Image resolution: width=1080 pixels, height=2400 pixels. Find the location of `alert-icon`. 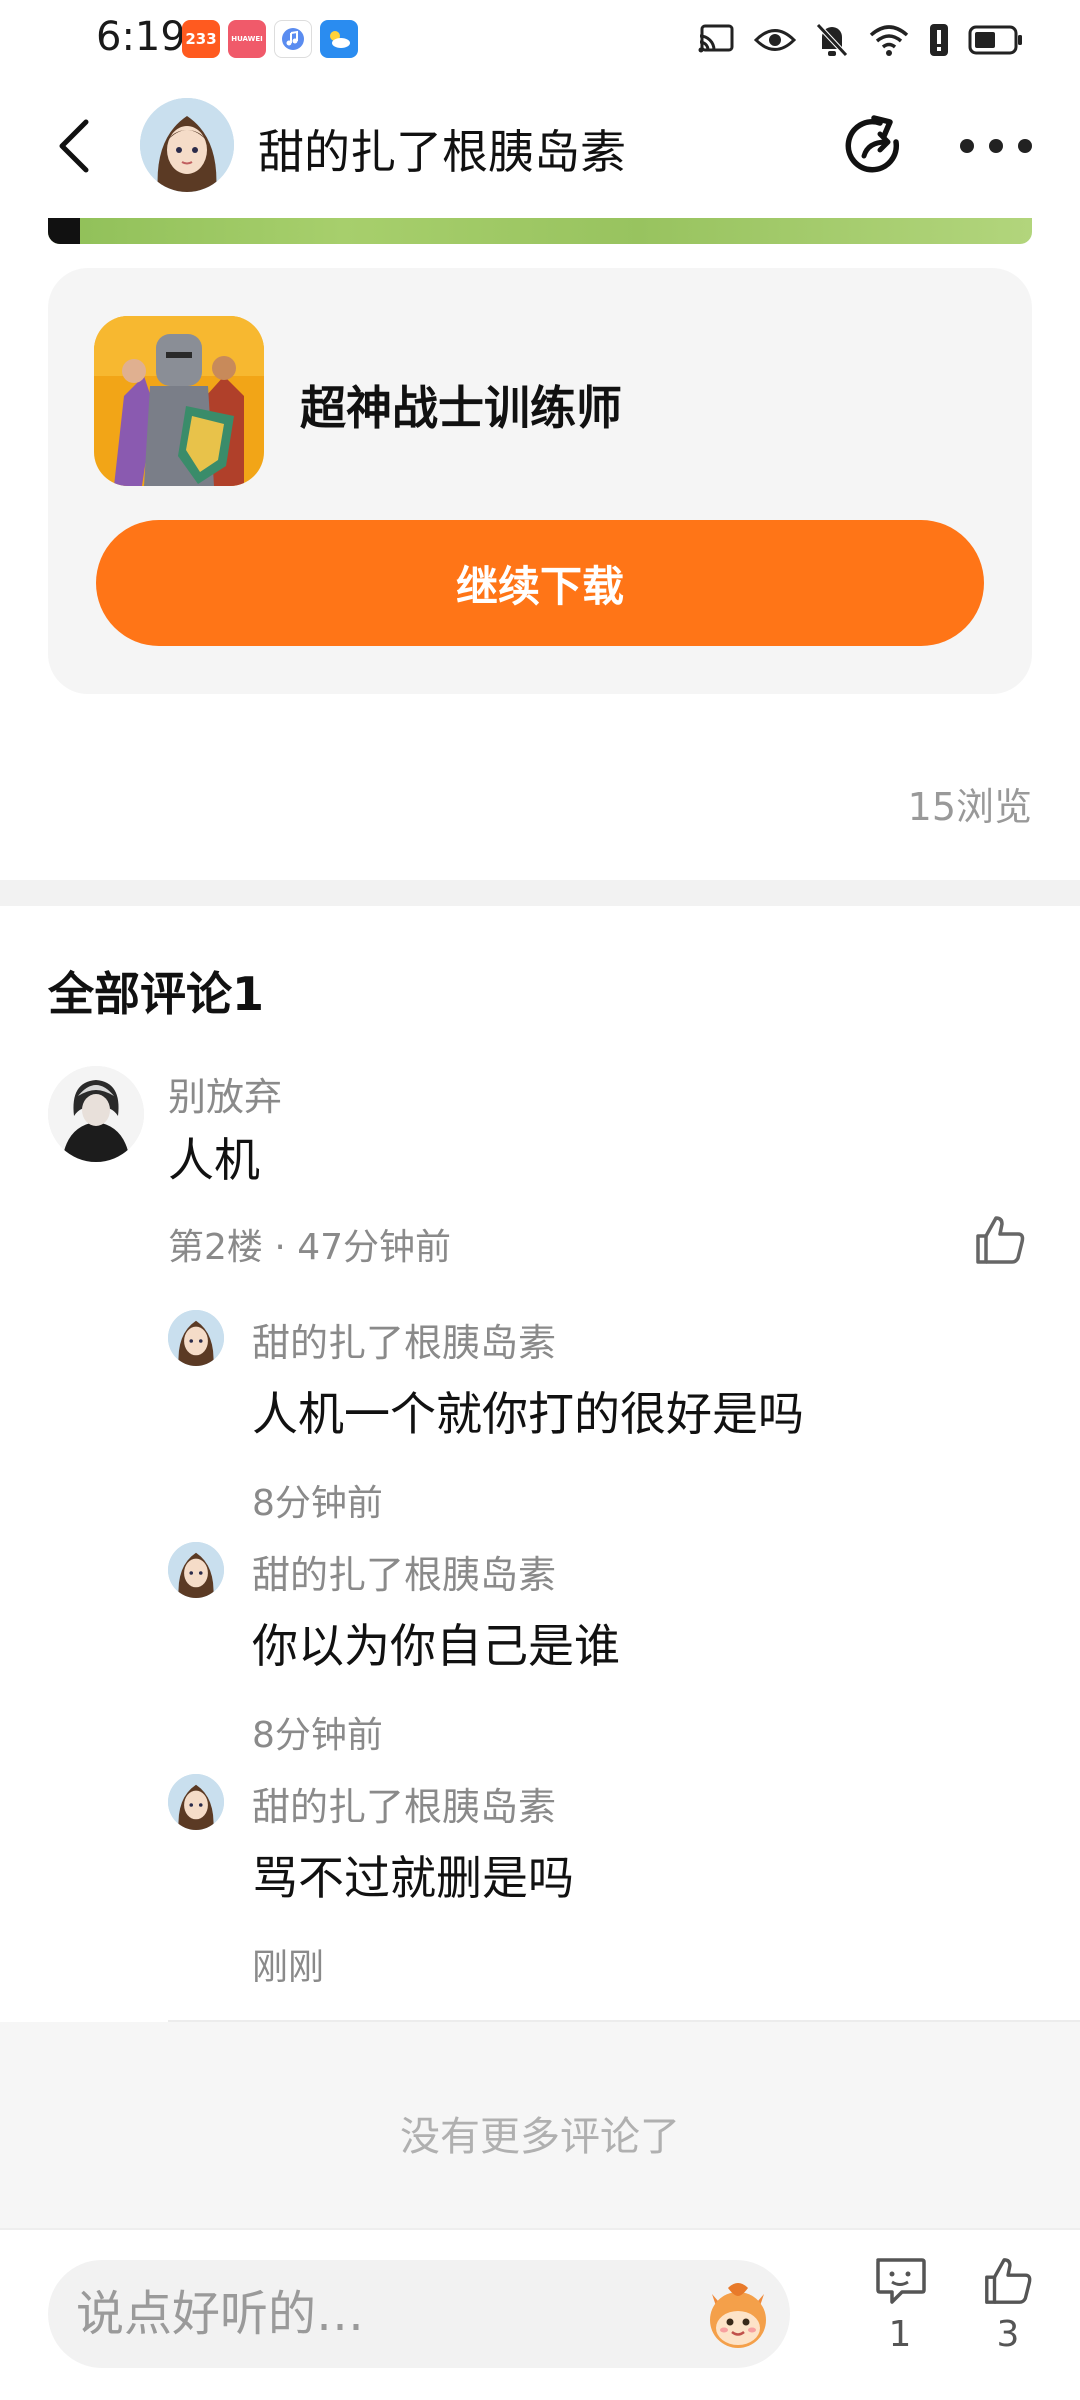

alert-icon is located at coordinates (939, 40).